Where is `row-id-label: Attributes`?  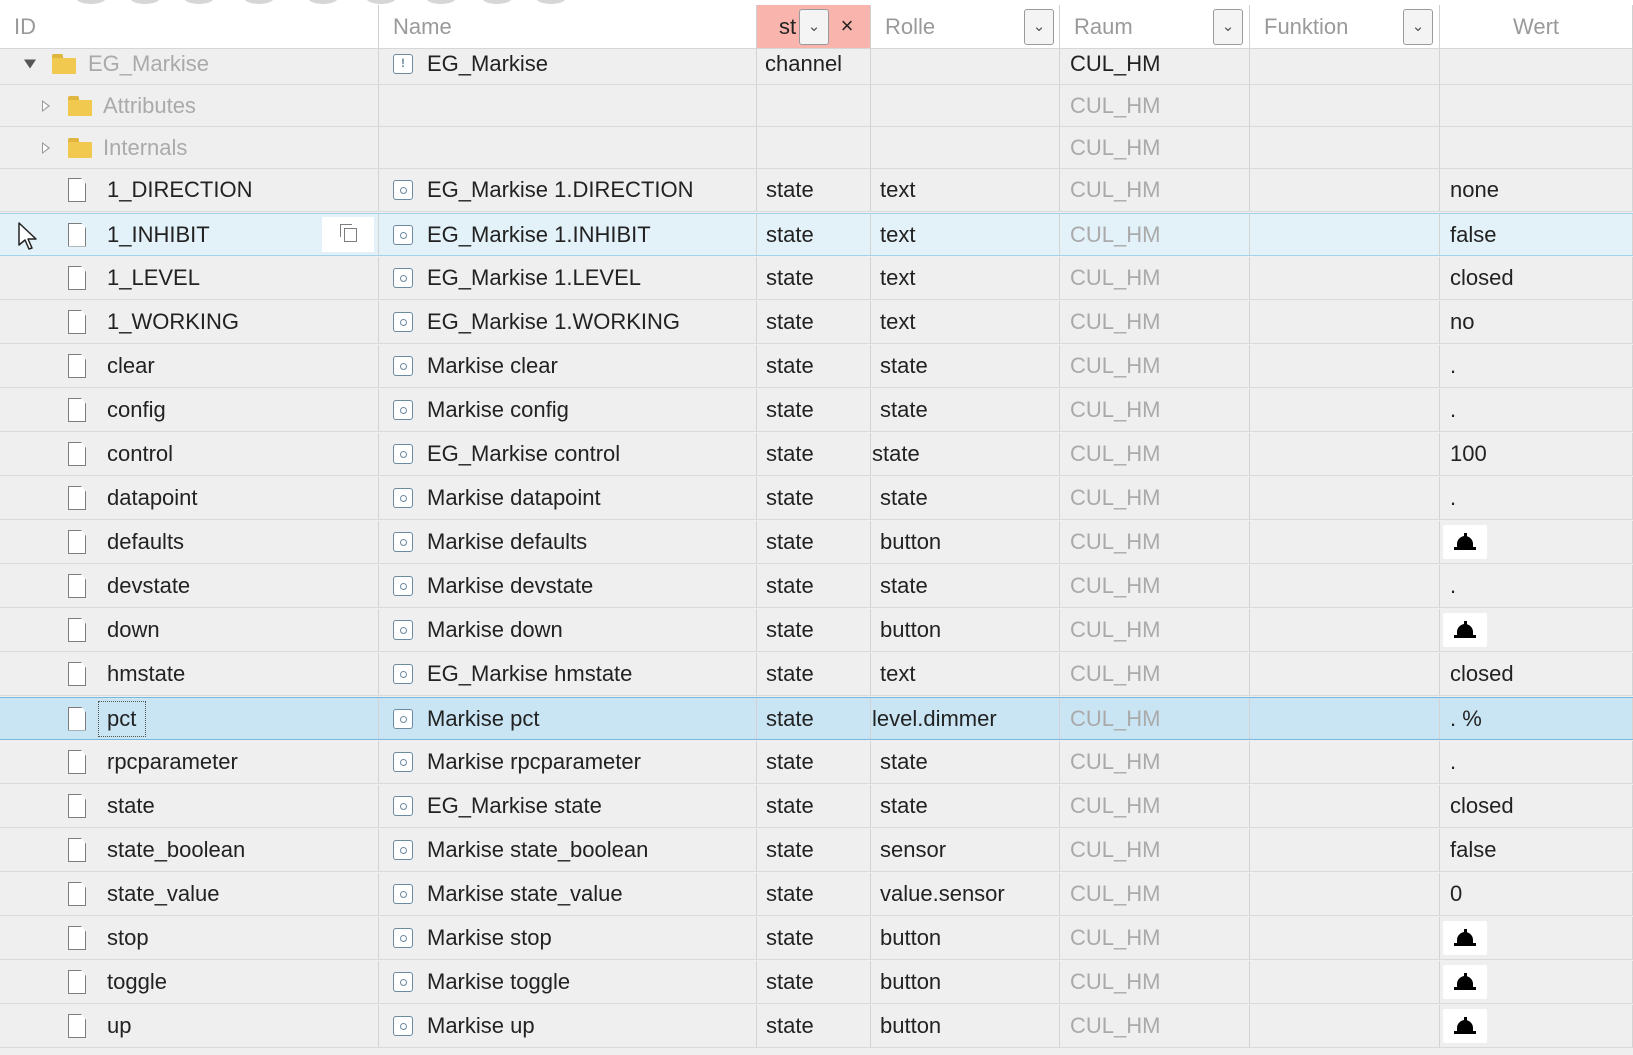 row-id-label: Attributes is located at coordinates (149, 105).